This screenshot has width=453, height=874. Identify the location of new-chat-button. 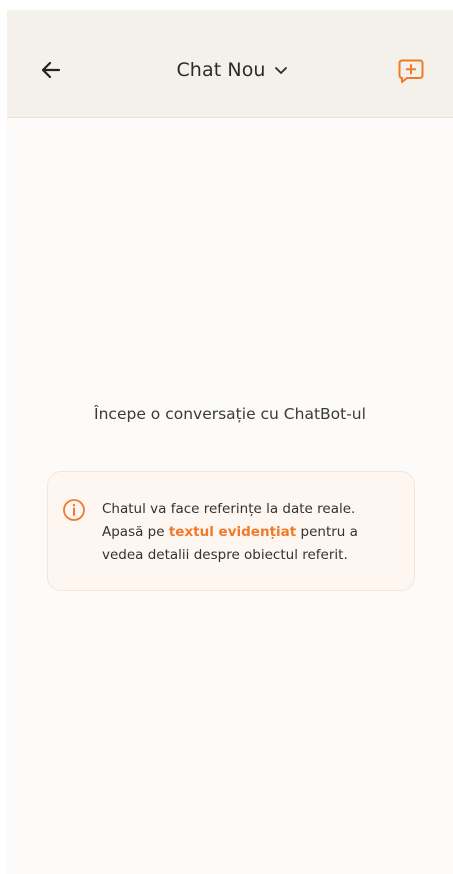
(411, 71).